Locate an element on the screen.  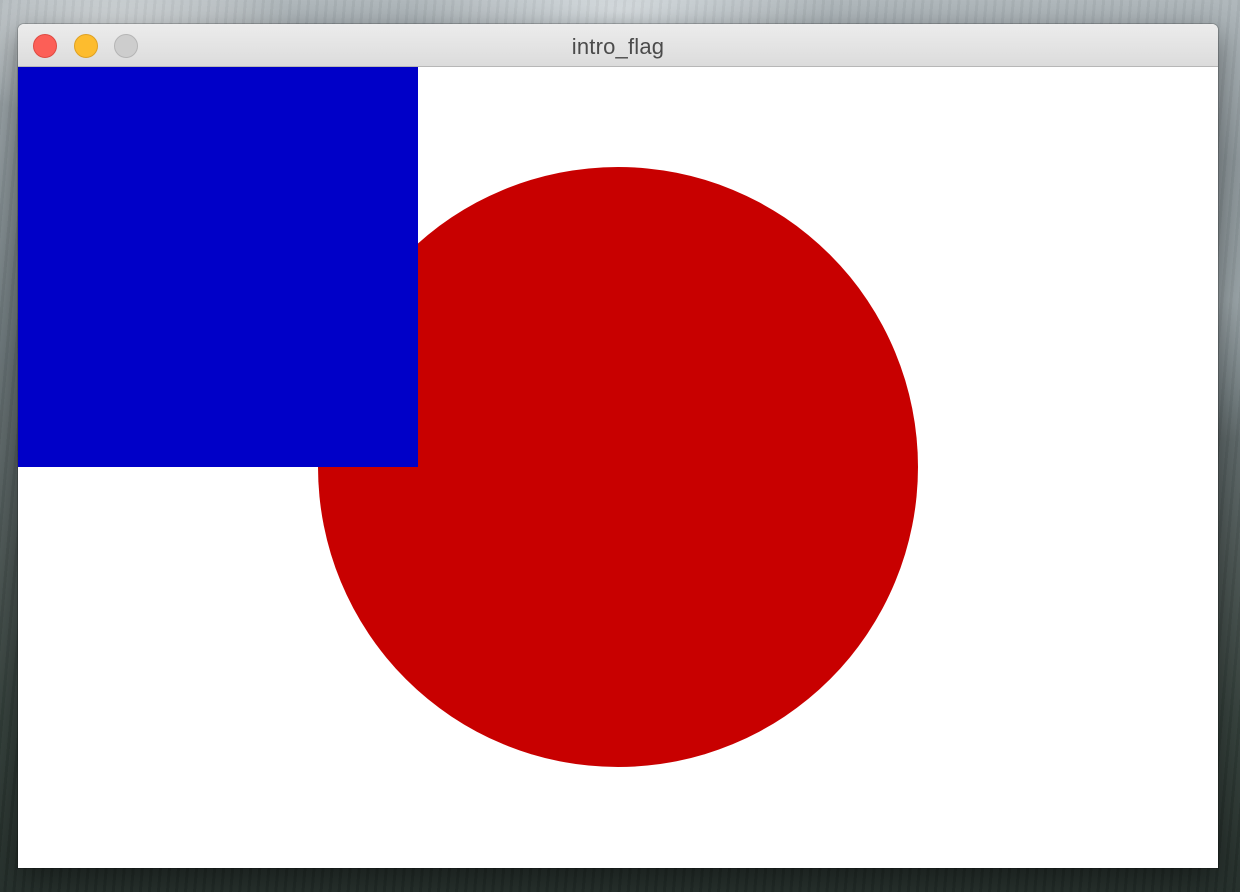
title-bar: intro_flag is located at coordinates (618, 45).